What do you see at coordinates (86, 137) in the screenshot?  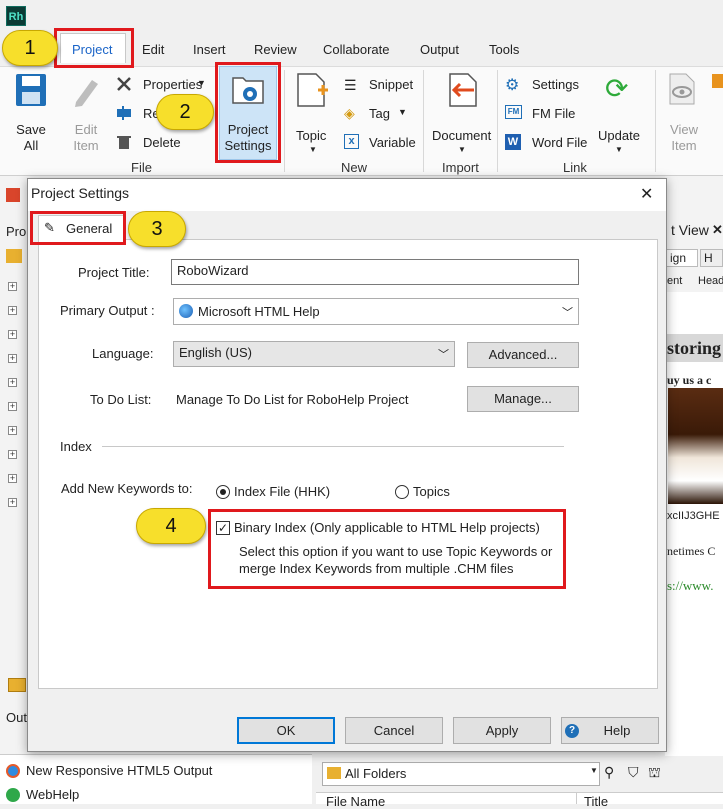 I see `edit-item-label: Edit Item` at bounding box center [86, 137].